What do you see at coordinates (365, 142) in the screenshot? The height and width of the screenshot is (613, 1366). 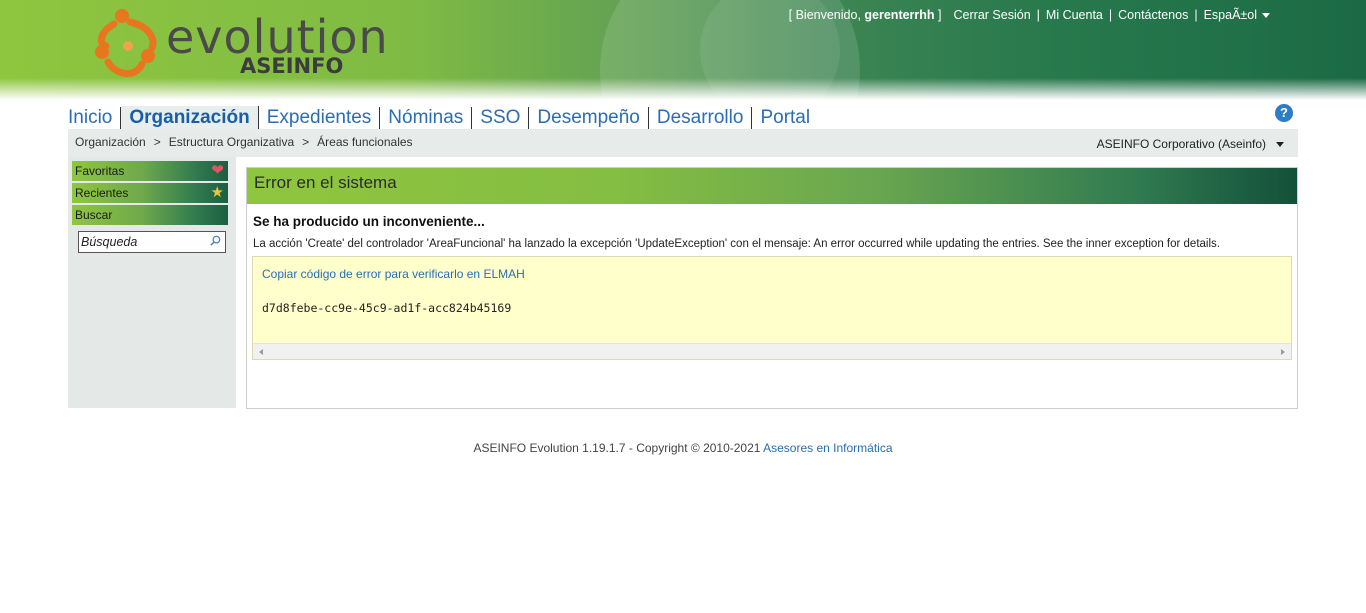 I see `breadcrumb-item-current: Áreas funcionales` at bounding box center [365, 142].